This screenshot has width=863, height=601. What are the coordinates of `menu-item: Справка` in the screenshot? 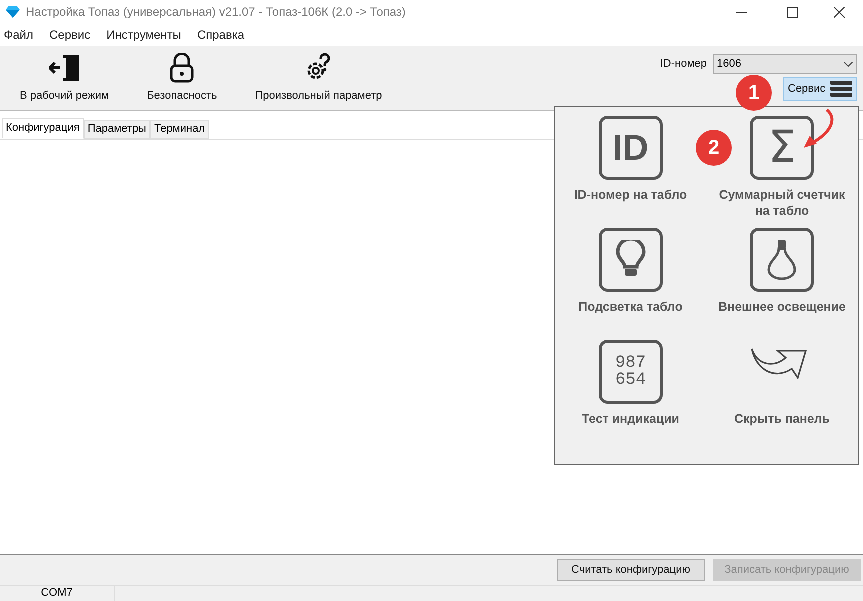 It's located at (221, 35).